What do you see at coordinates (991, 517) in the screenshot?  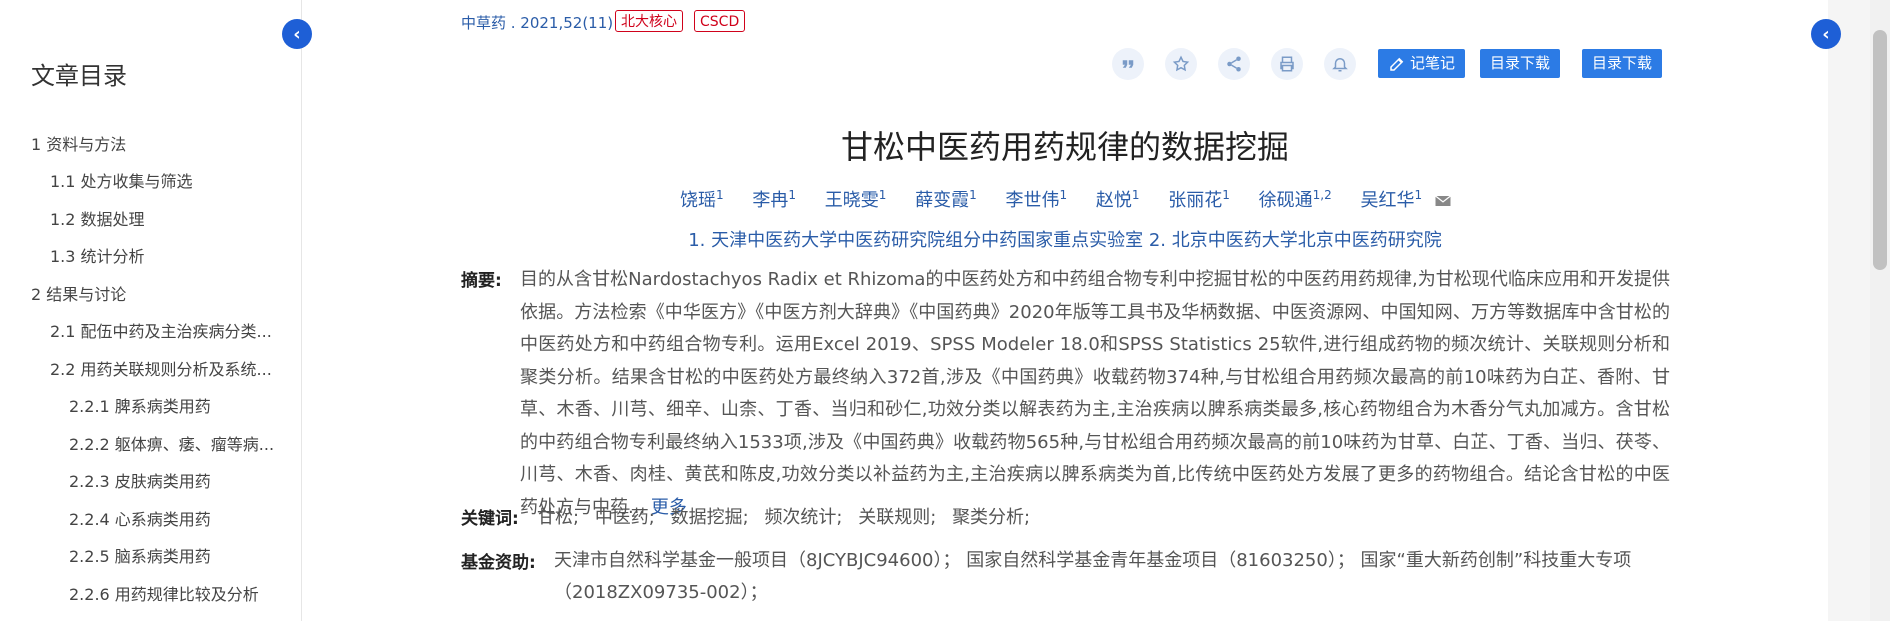 I see `keyword-link: 聚类分析;` at bounding box center [991, 517].